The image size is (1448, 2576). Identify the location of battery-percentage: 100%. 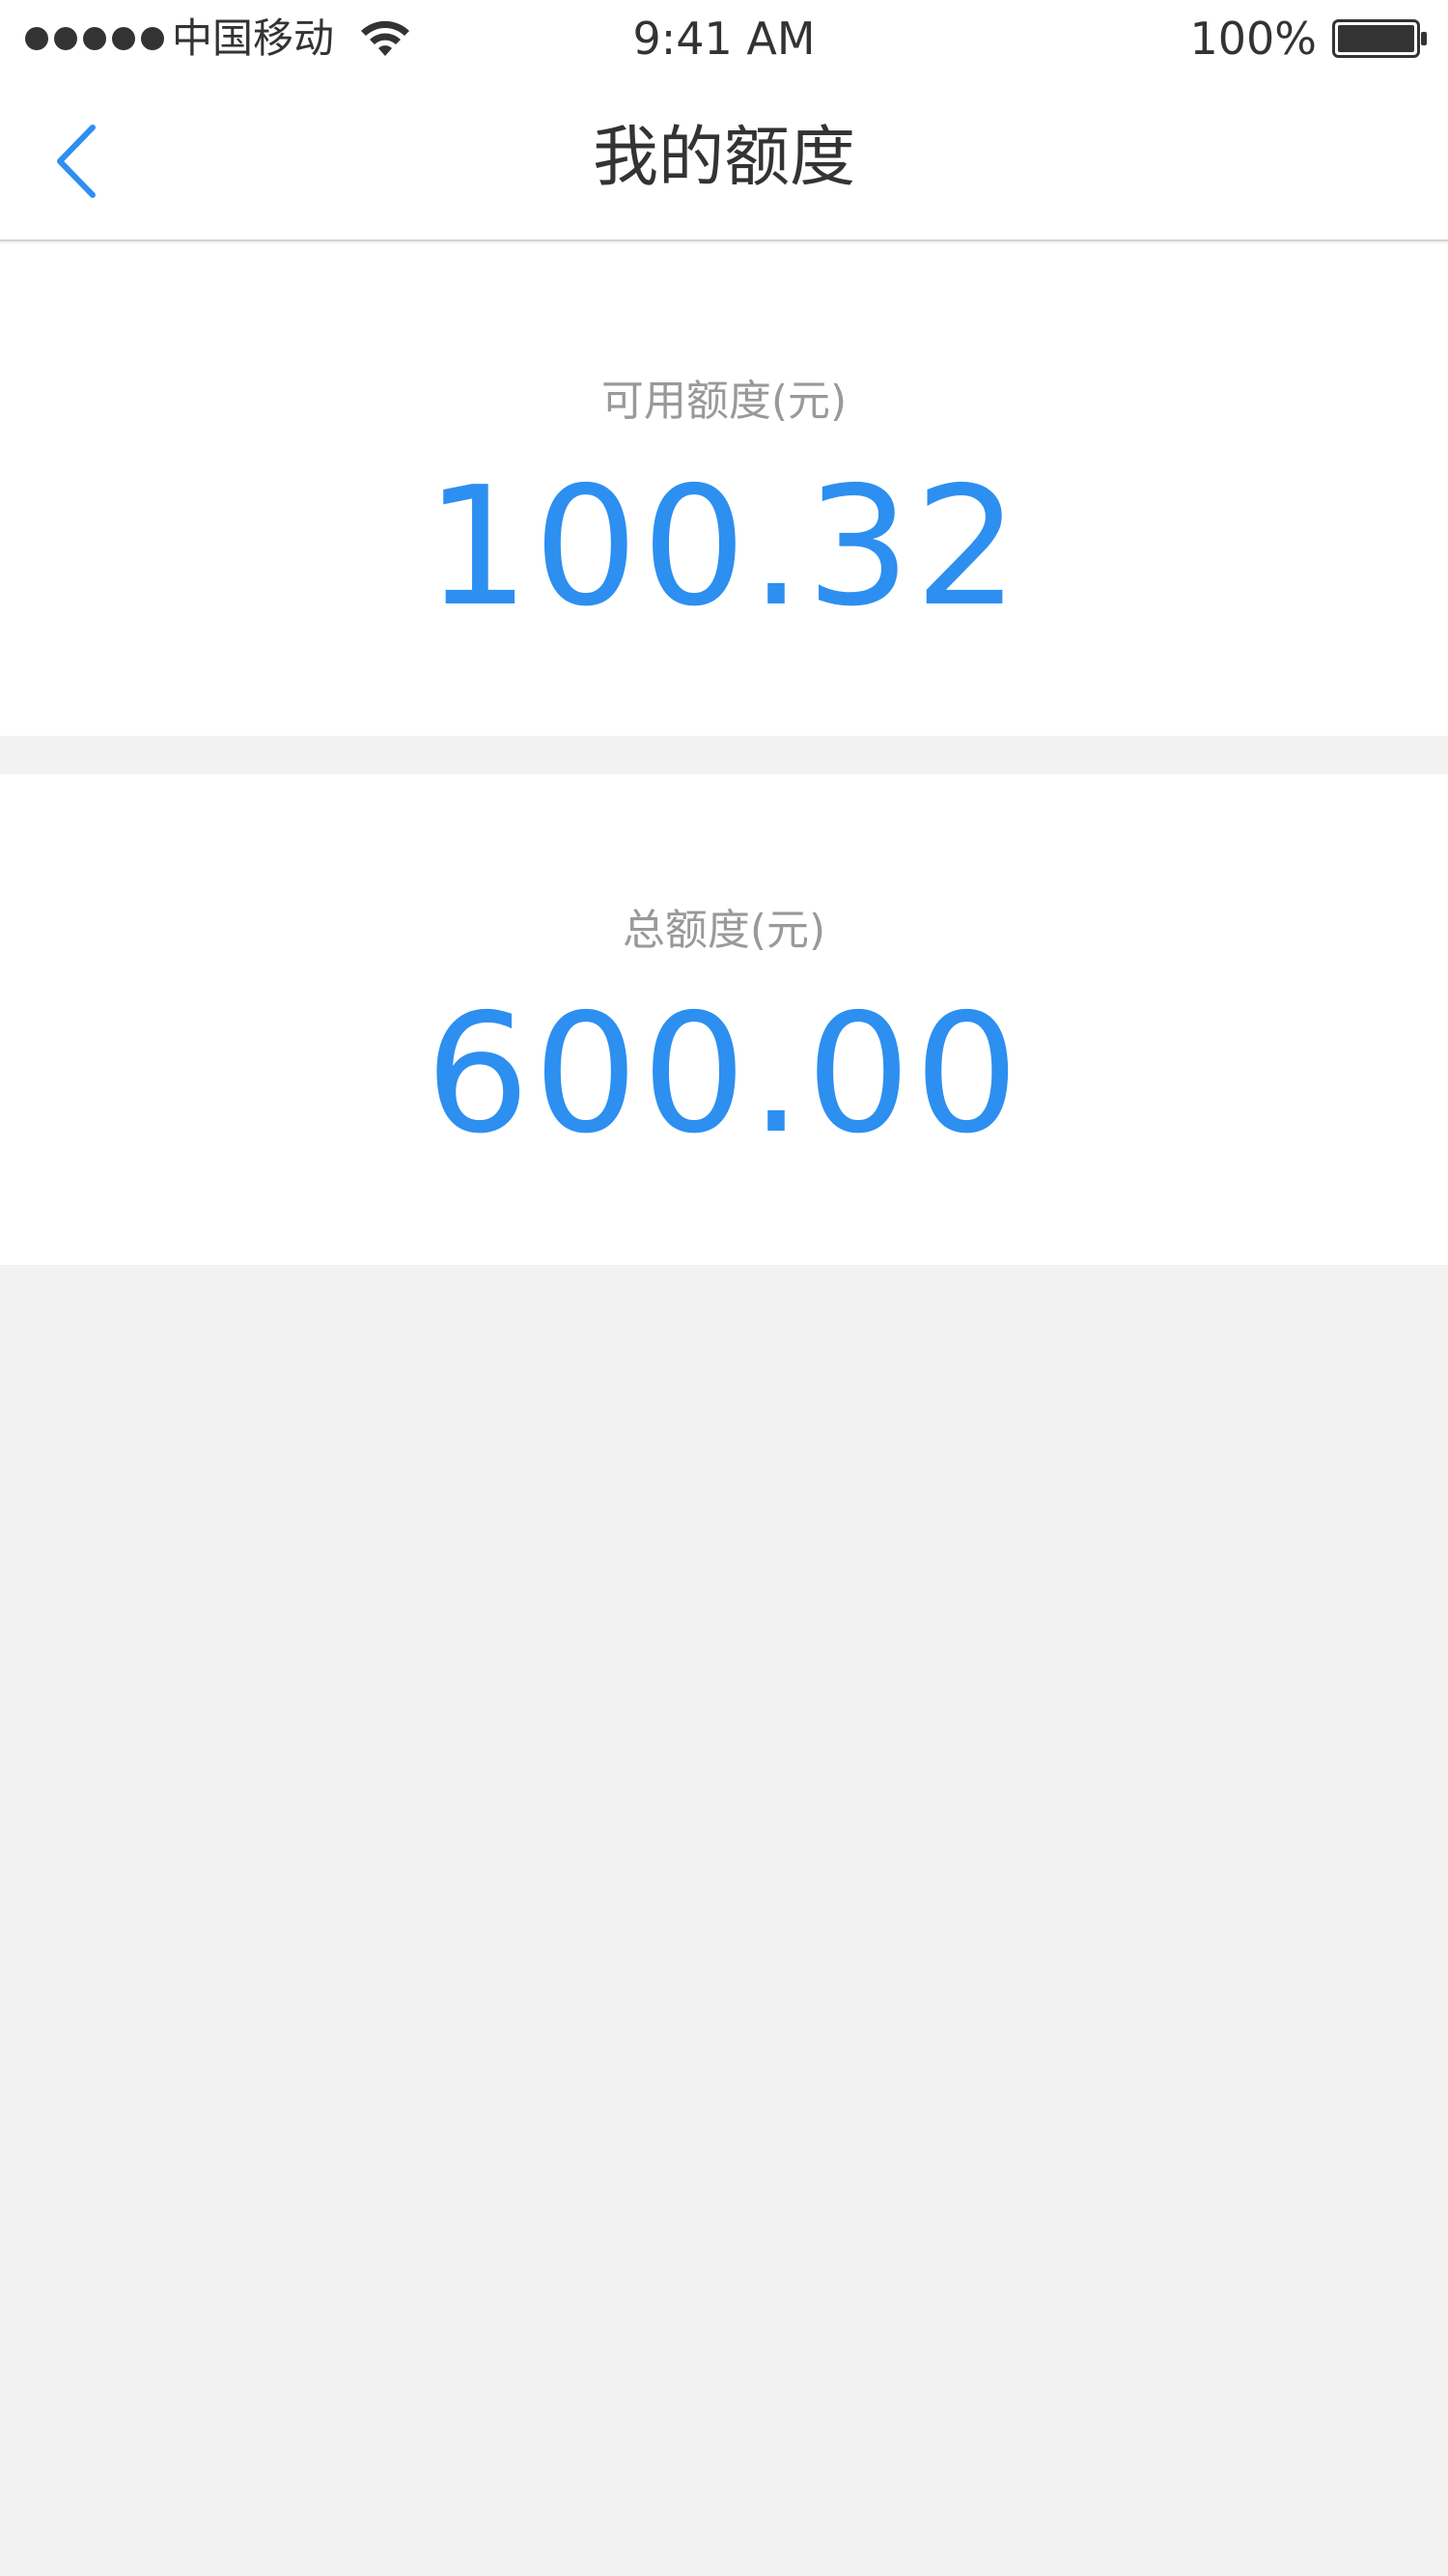
(1253, 39).